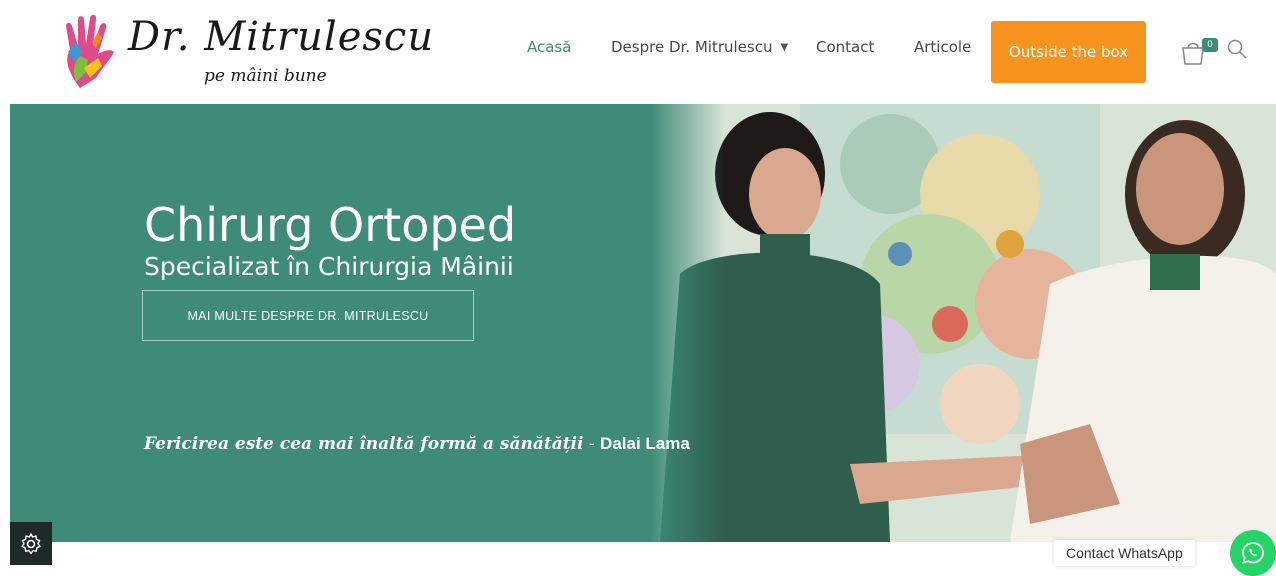 This screenshot has width=1276, height=576. I want to click on hero-subtitle: Specializat în Chirurgia Mâinii, so click(329, 266).